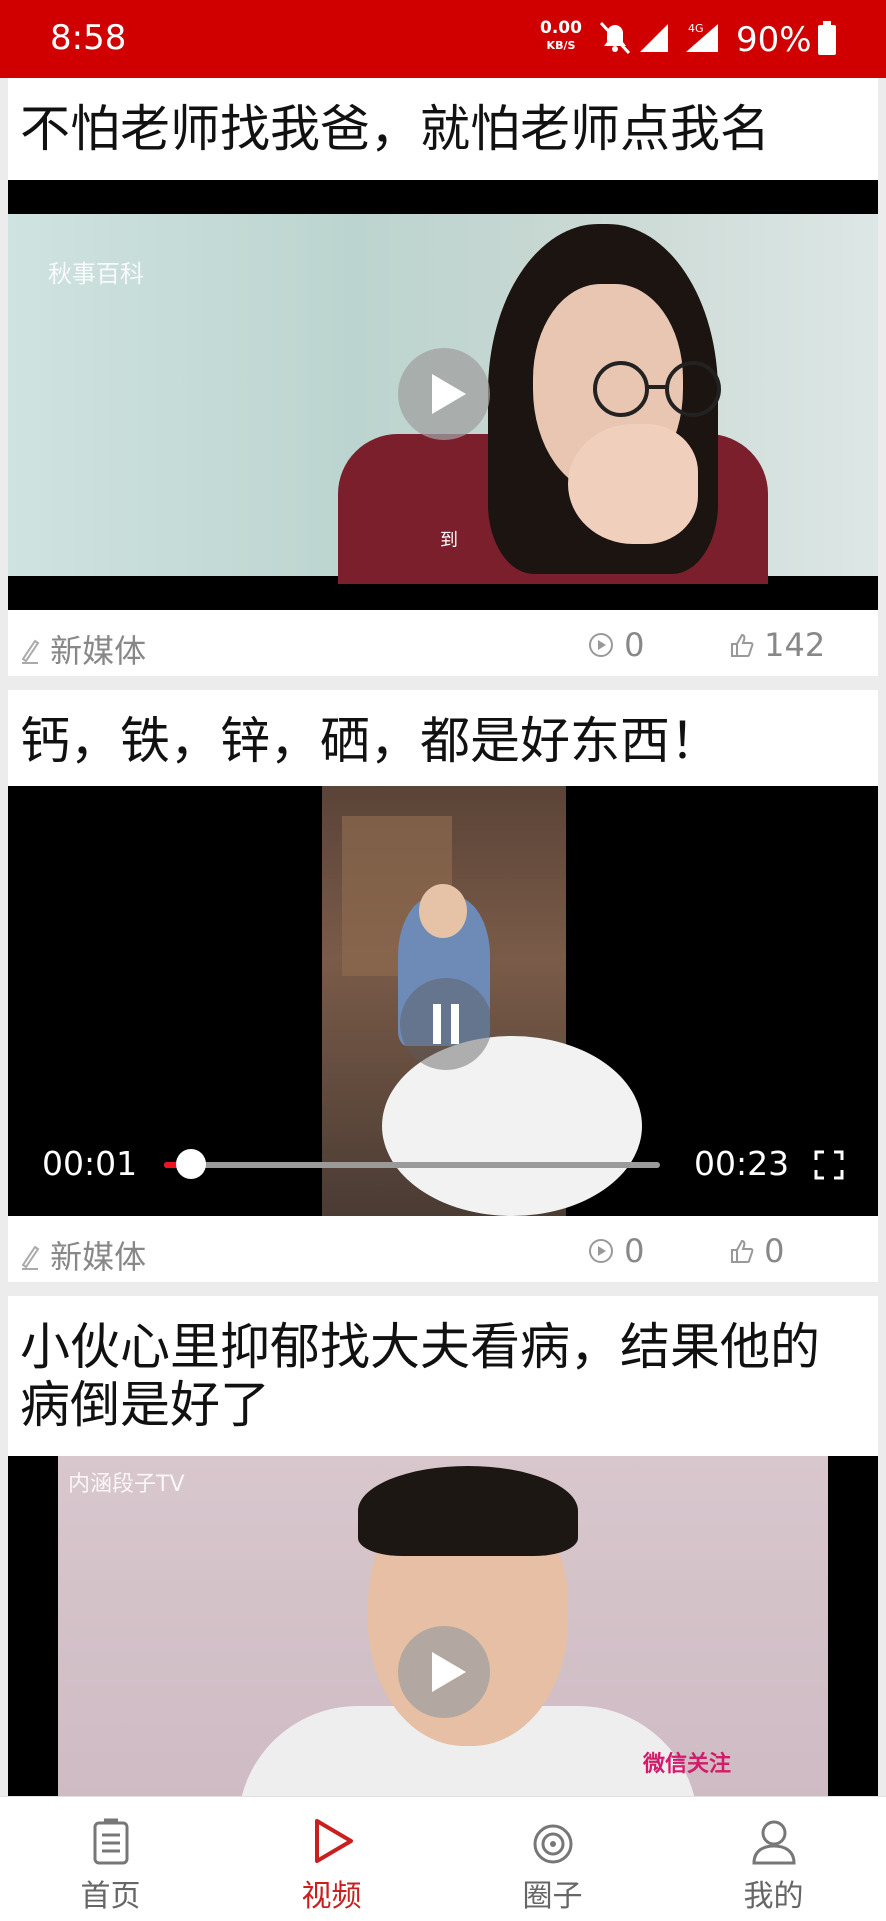 The width and height of the screenshot is (886, 1921). I want to click on frame-shape, so click(443, 911).